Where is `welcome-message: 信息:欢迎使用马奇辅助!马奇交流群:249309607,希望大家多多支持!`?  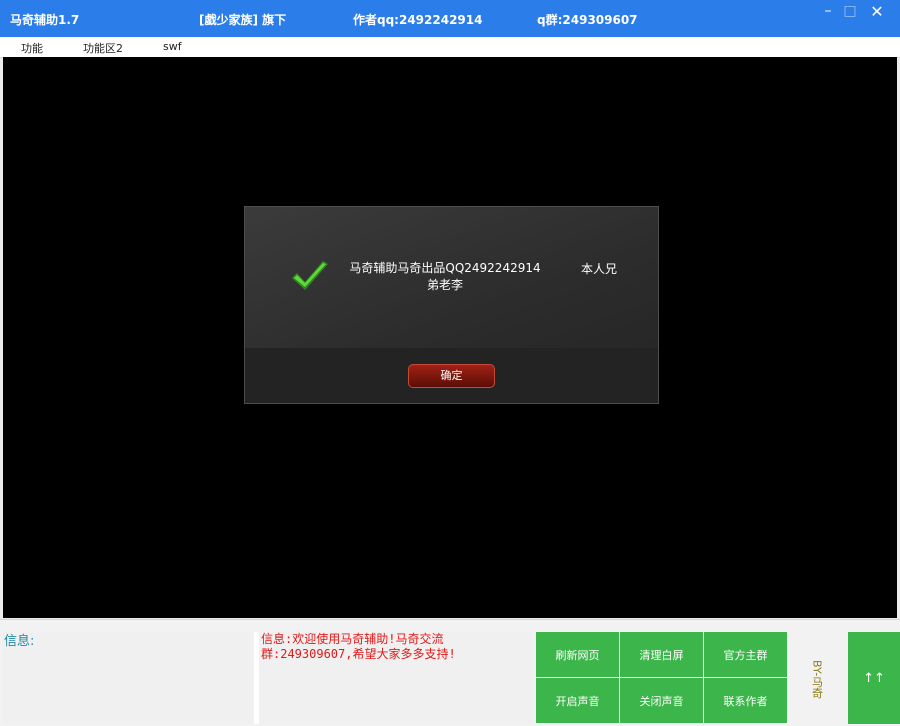
welcome-message: 信息:欢迎使用马奇辅助!马奇交流群:249309607,希望大家多多支持! is located at coordinates (358, 646).